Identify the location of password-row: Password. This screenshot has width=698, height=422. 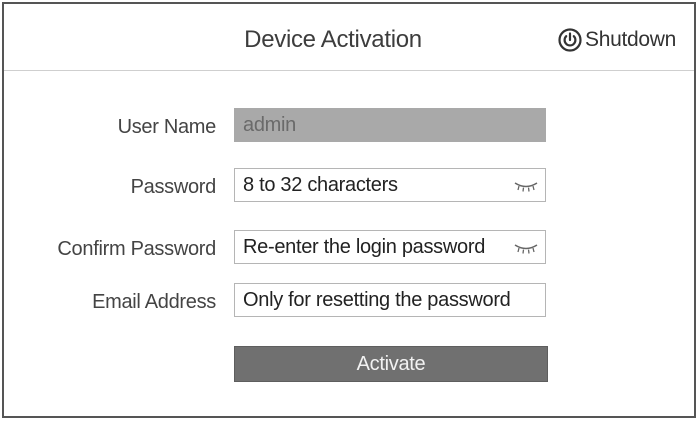
(349, 186).